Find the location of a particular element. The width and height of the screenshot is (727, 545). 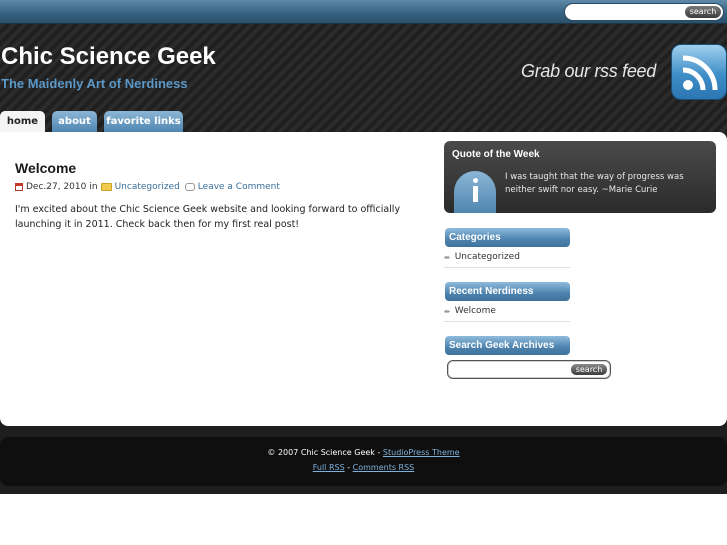

tab-about: about is located at coordinates (74, 121).